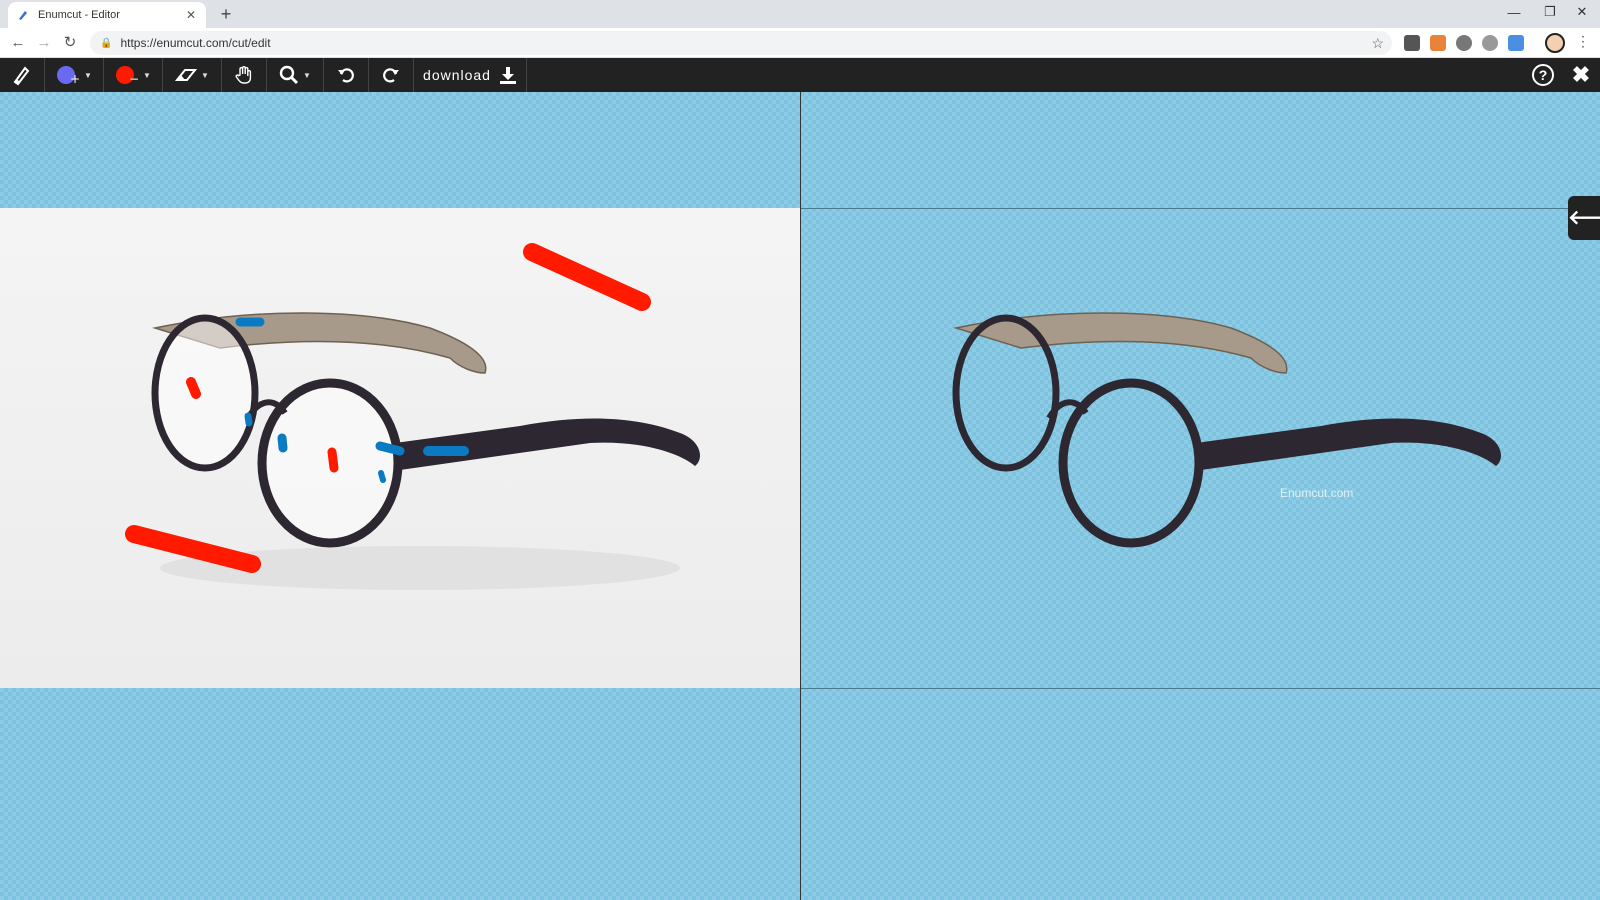  What do you see at coordinates (127, 75) in the screenshot?
I see `remove-marker-icon: −` at bounding box center [127, 75].